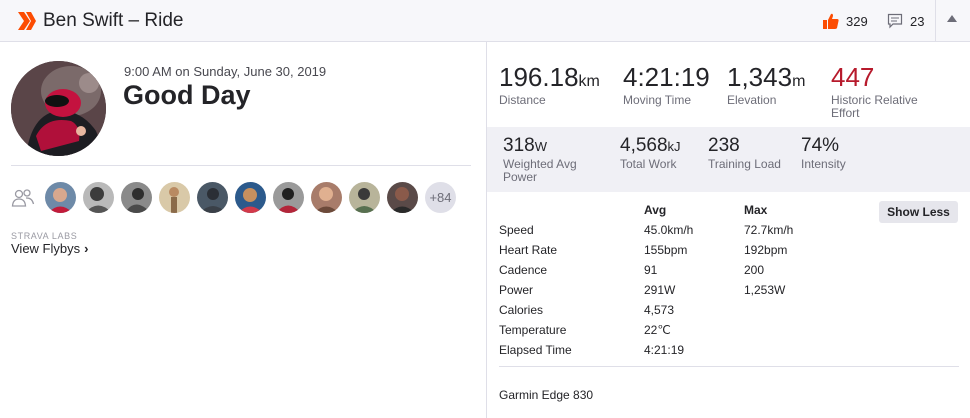 The width and height of the screenshot is (970, 418). Describe the element at coordinates (535, 350) in the screenshot. I see `row-label: Elapsed Time` at that location.